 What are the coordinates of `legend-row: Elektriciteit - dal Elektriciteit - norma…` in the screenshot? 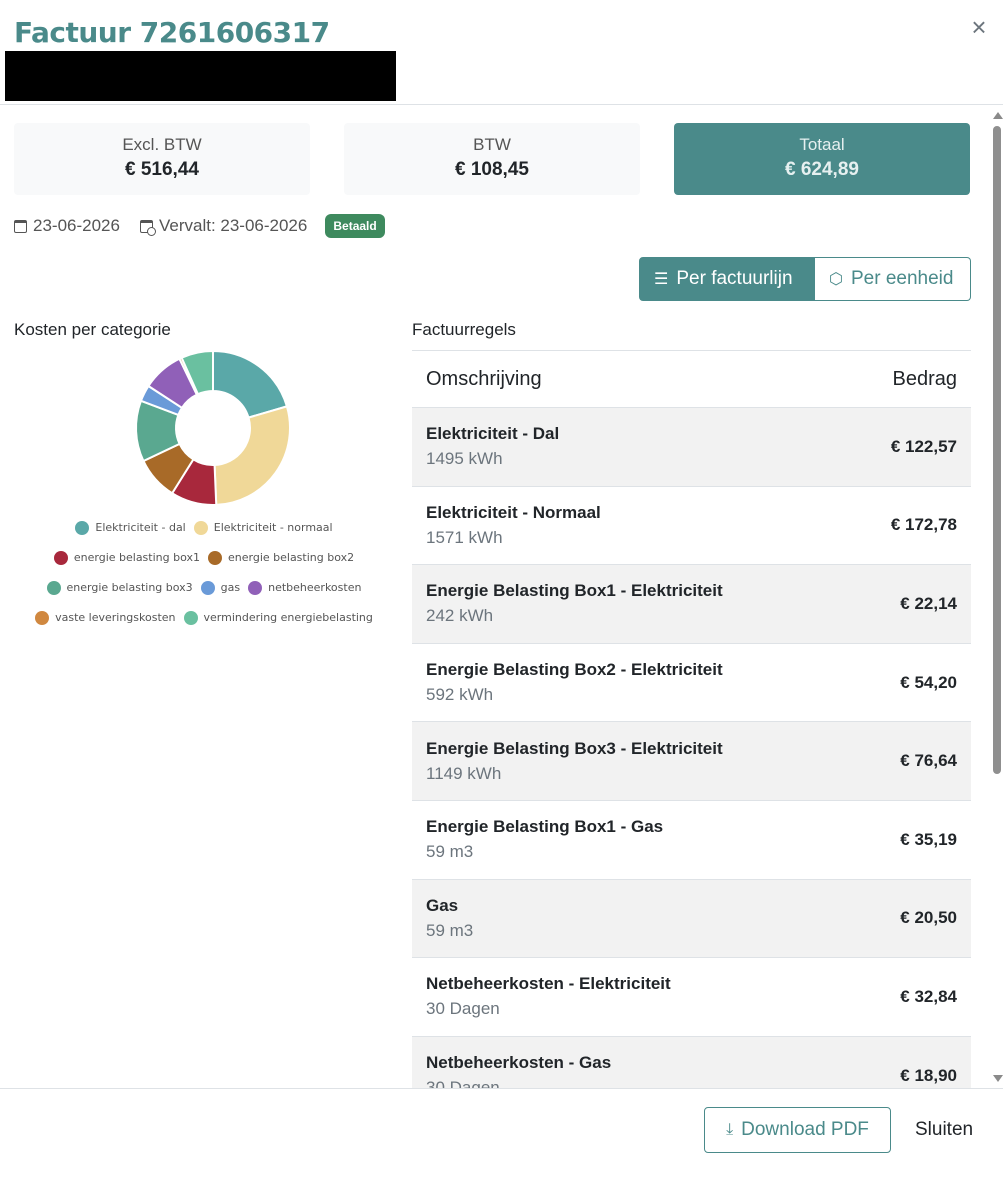 It's located at (204, 530).